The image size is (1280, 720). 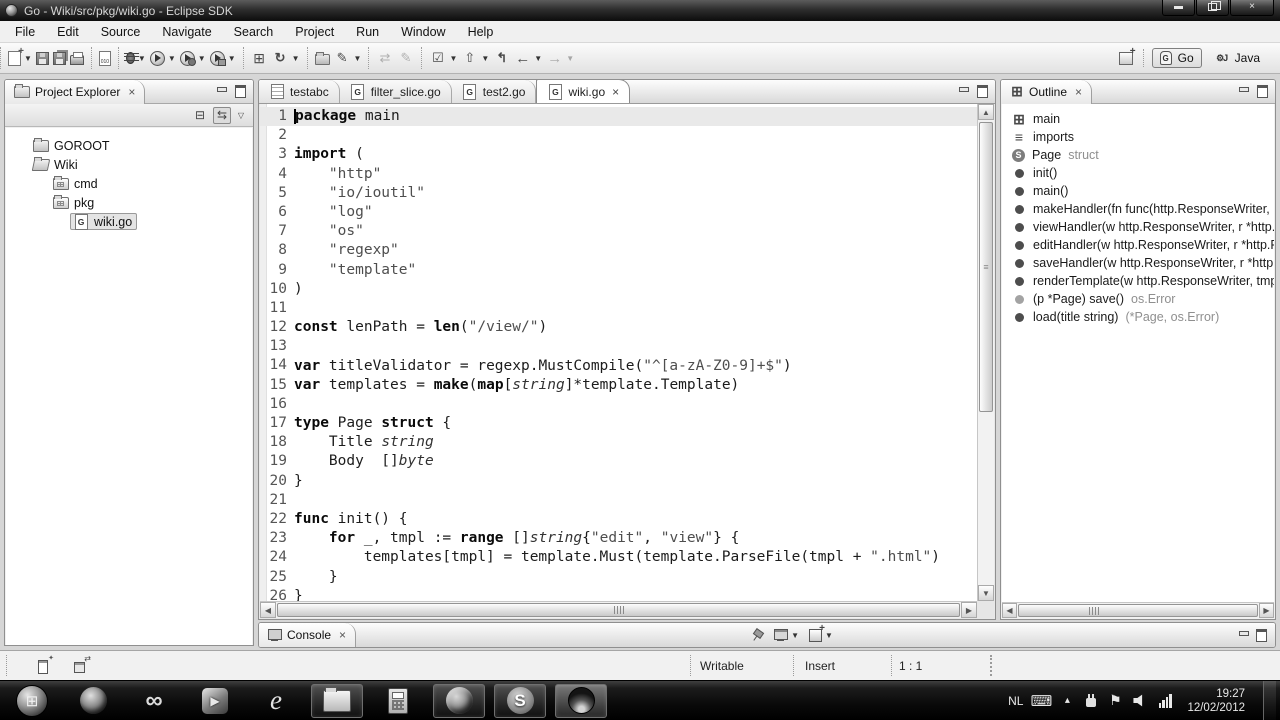 I want to click on menu-source: Source, so click(x=121, y=32).